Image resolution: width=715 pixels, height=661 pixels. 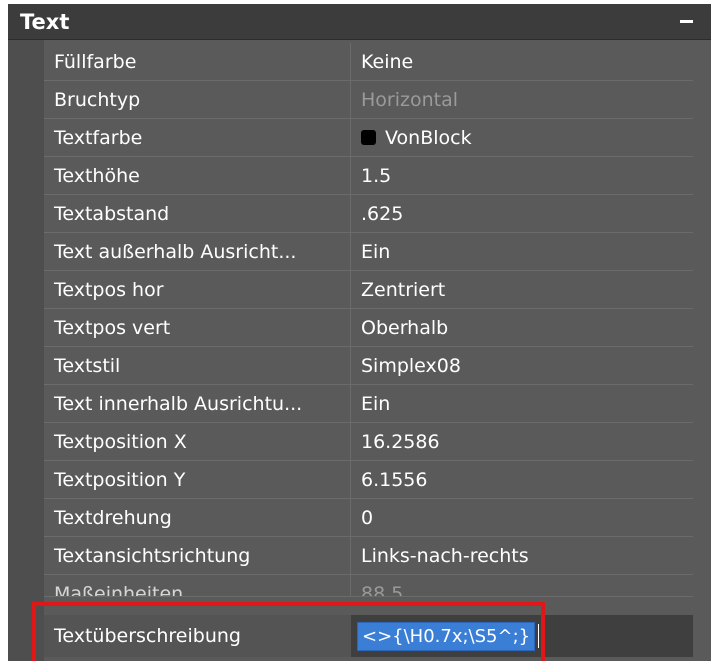 I want to click on property-label: Textpos hor, so click(x=197, y=289).